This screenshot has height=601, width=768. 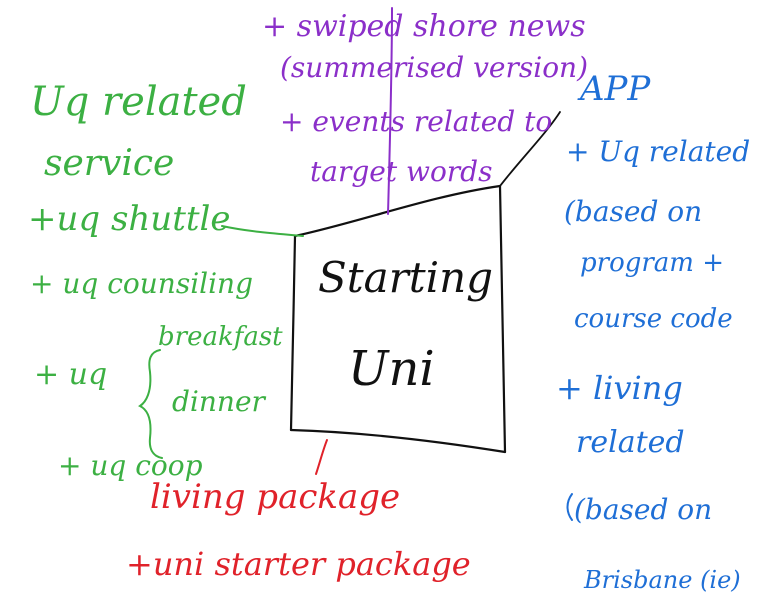 I want to click on bottom-note-1: living package, so click(x=275, y=497).